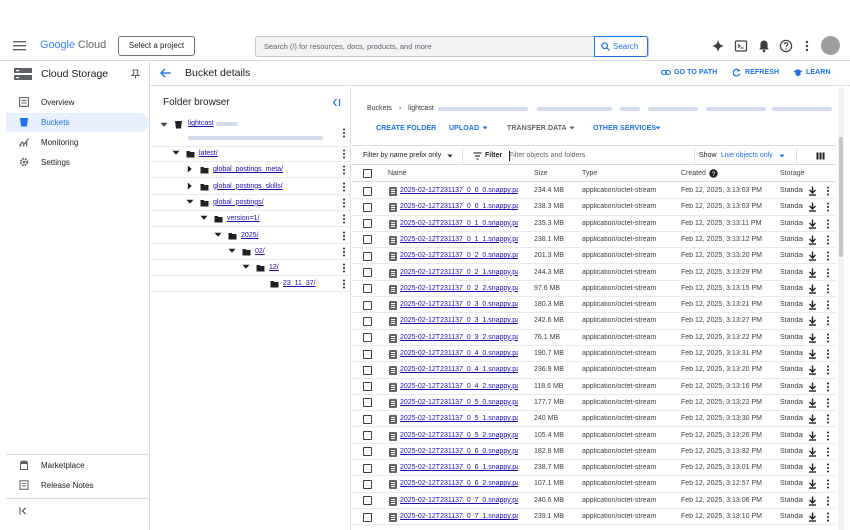  I want to click on show-objects-dropdown: Live objects only, so click(747, 155).